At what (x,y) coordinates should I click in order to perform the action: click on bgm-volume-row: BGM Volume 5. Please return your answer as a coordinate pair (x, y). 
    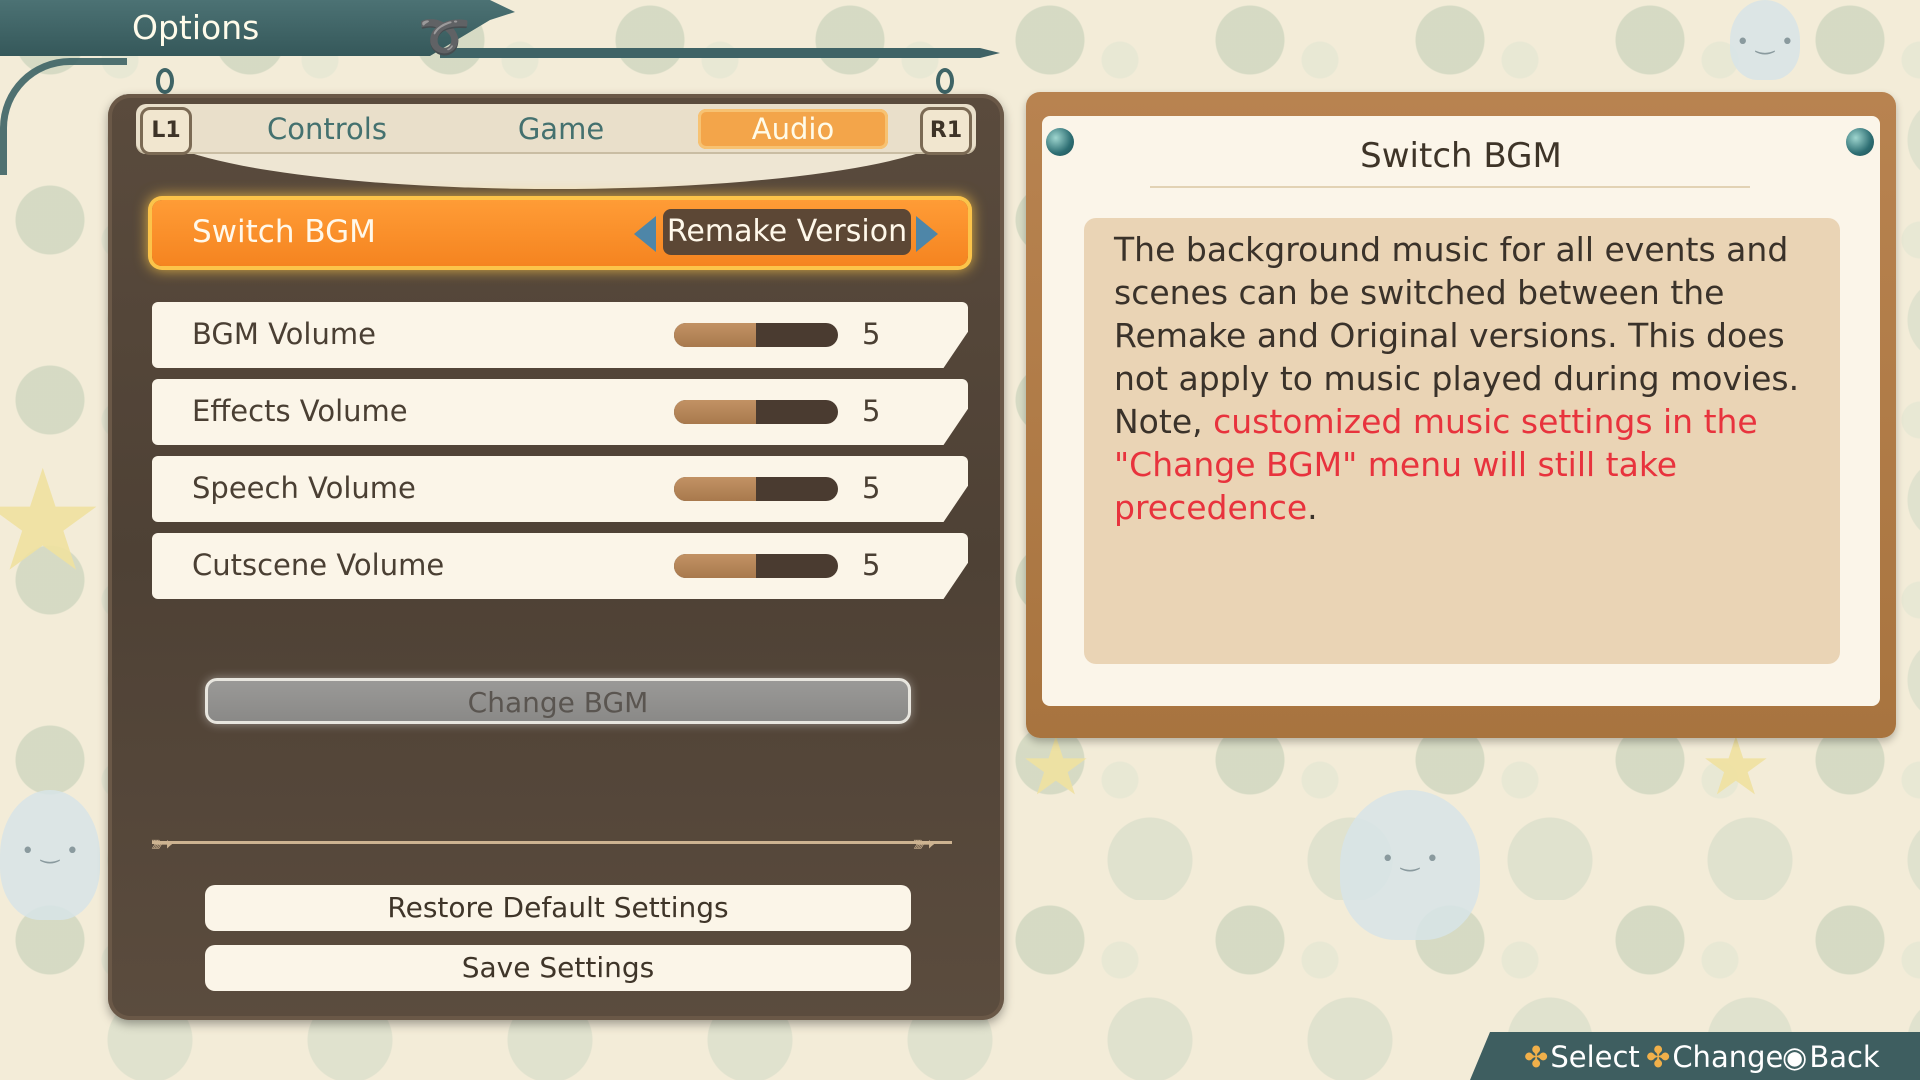
    Looking at the image, I should click on (560, 335).